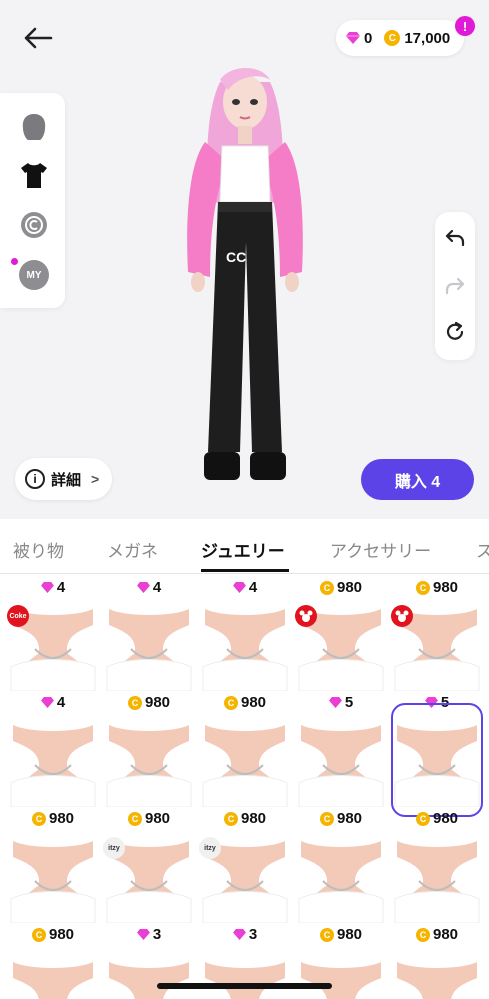 The height and width of the screenshot is (999, 489). I want to click on tab-jewelry: ジュエリー, so click(243, 549).